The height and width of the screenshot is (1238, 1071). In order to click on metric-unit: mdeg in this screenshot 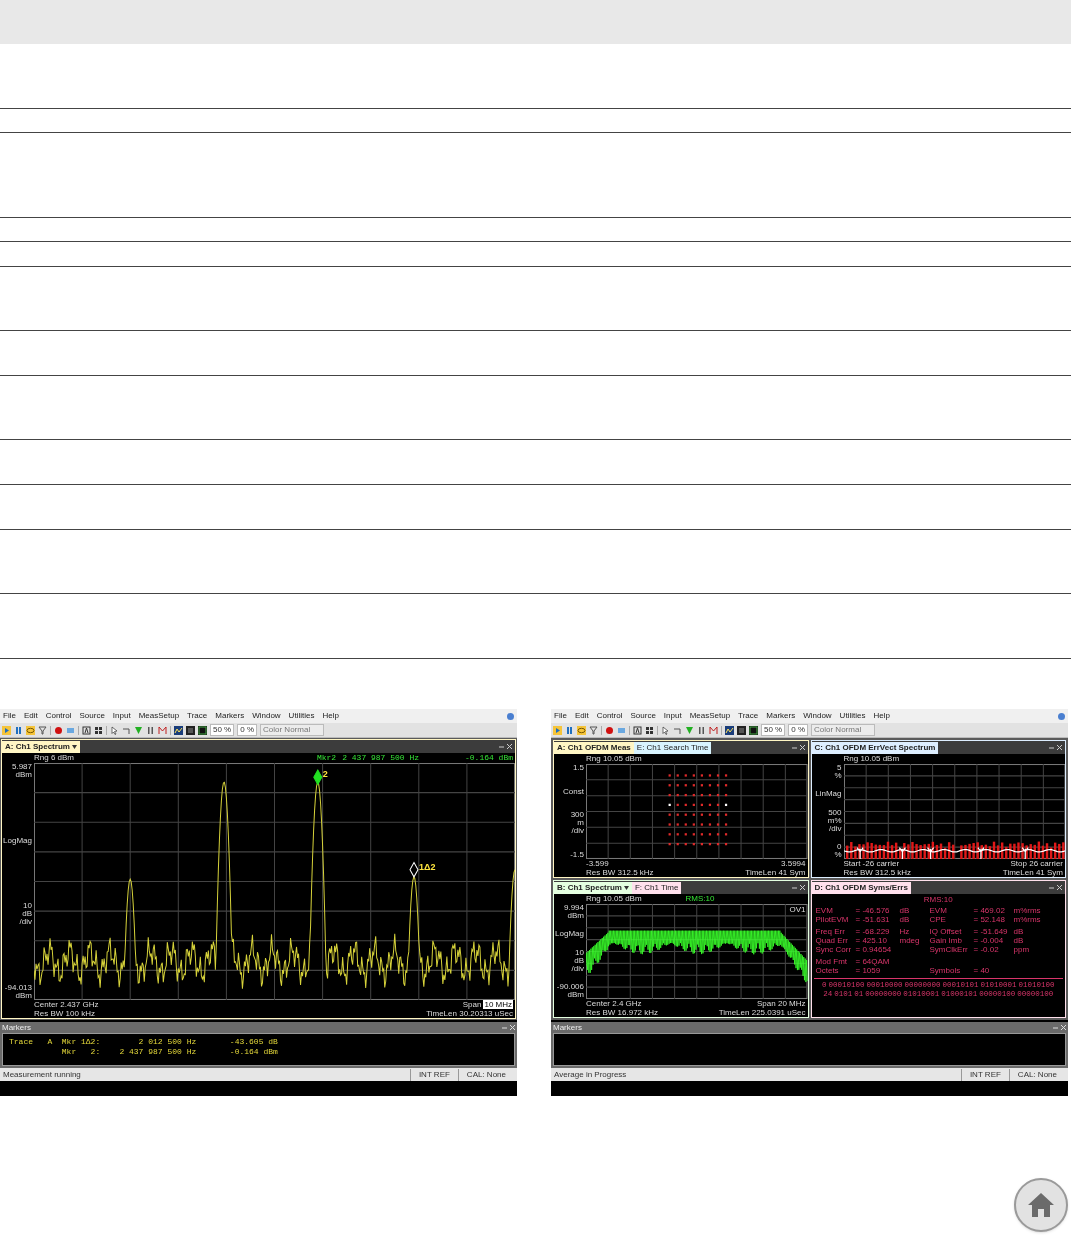, I will do `click(910, 940)`.